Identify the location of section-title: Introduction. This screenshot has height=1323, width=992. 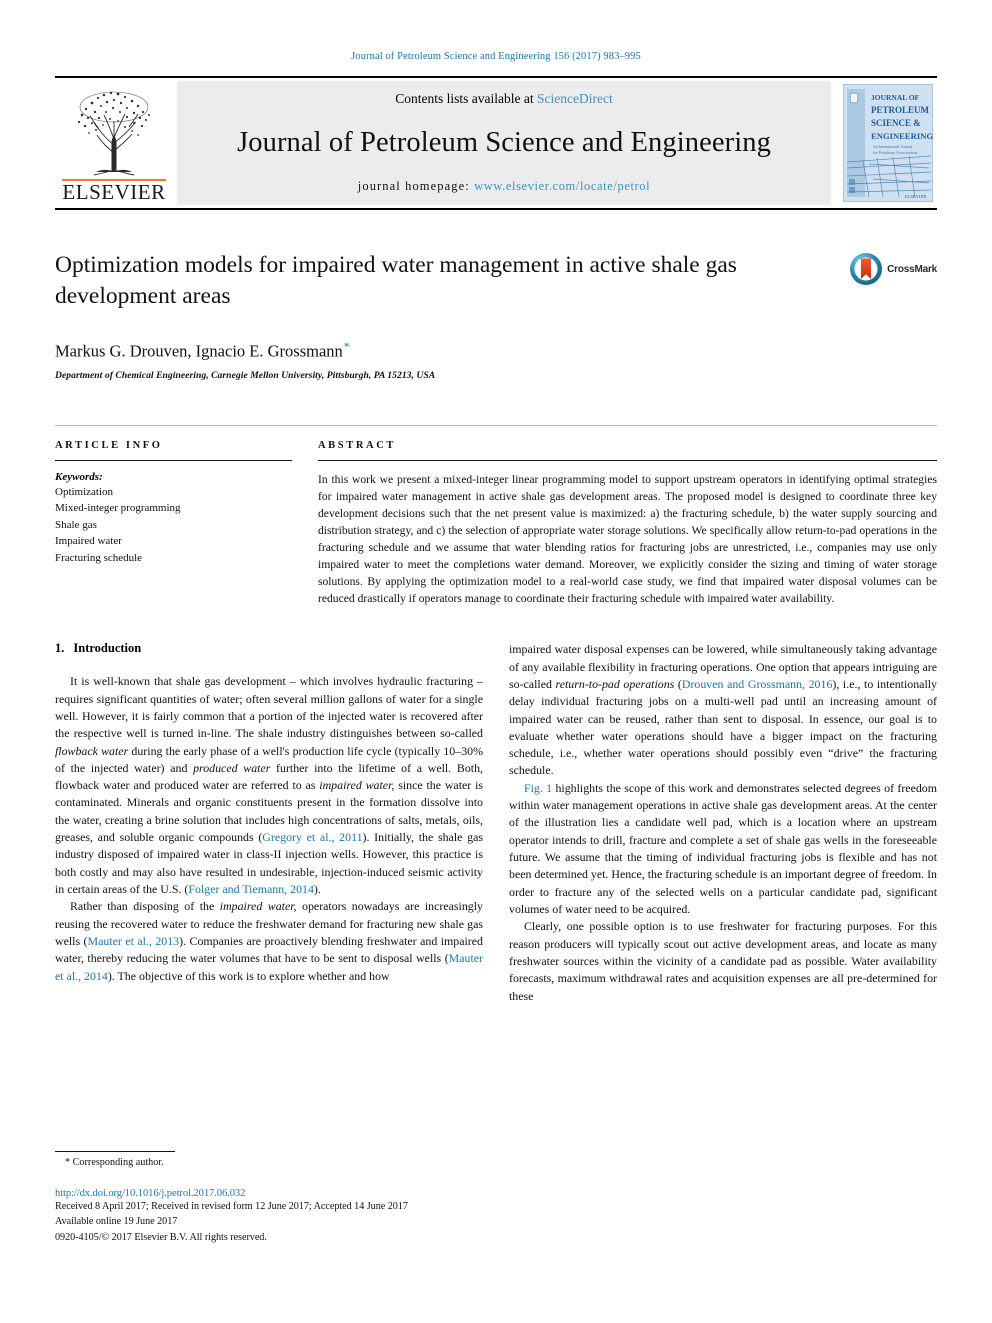
(107, 648).